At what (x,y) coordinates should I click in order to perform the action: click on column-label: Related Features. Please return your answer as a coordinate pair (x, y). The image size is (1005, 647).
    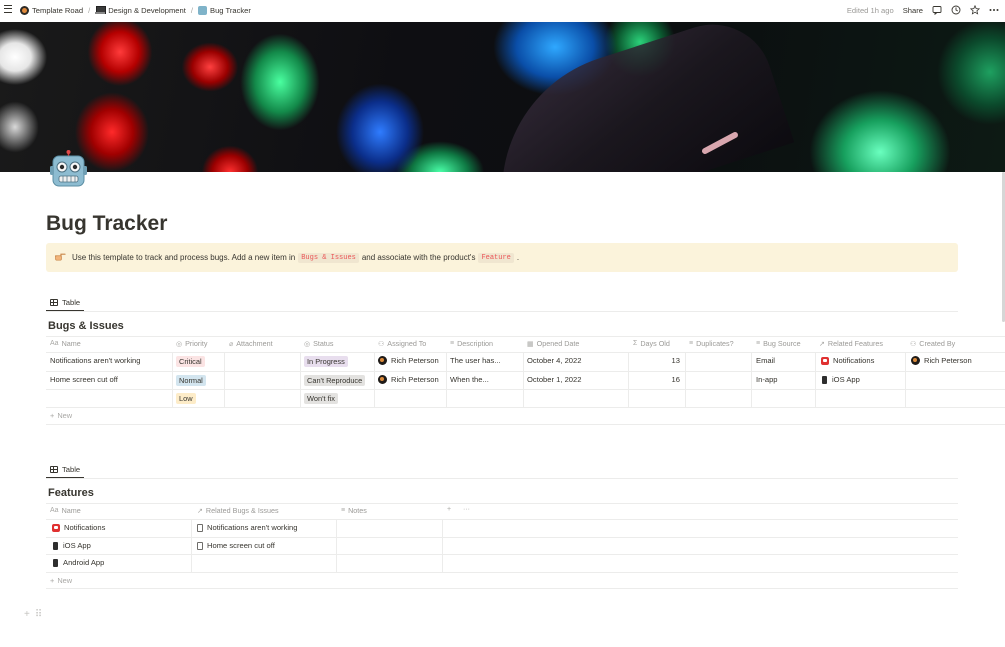
    Looking at the image, I should click on (855, 343).